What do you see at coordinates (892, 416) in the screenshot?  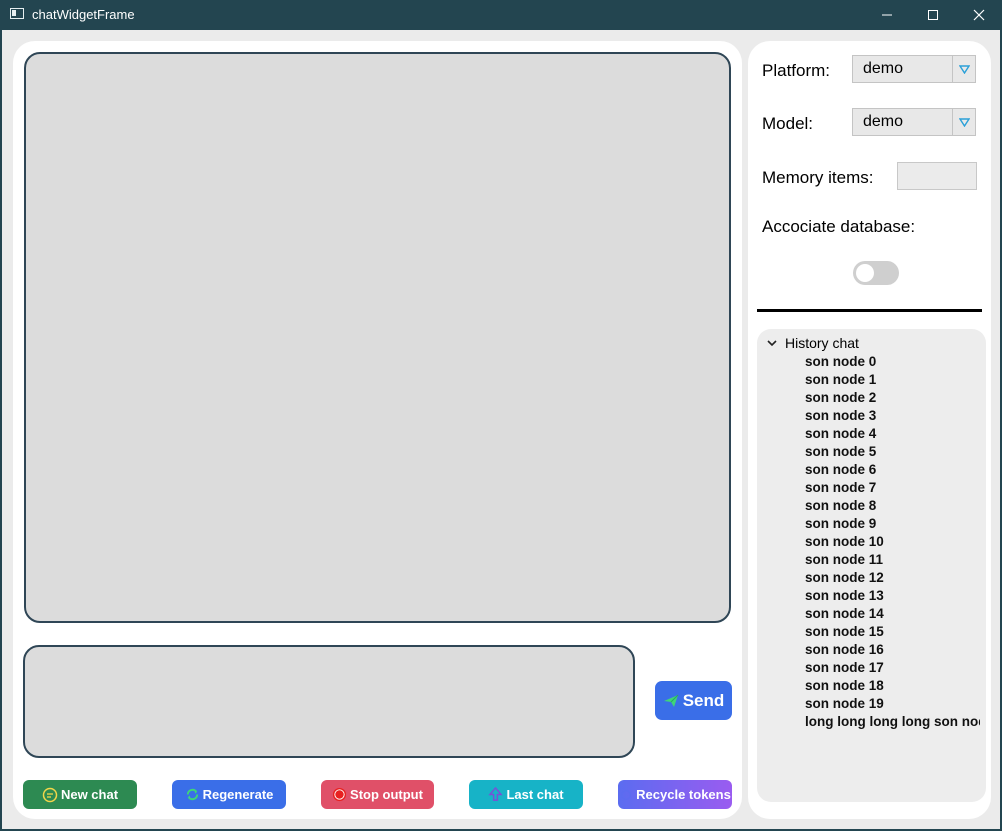 I see `history-item: son node 3` at bounding box center [892, 416].